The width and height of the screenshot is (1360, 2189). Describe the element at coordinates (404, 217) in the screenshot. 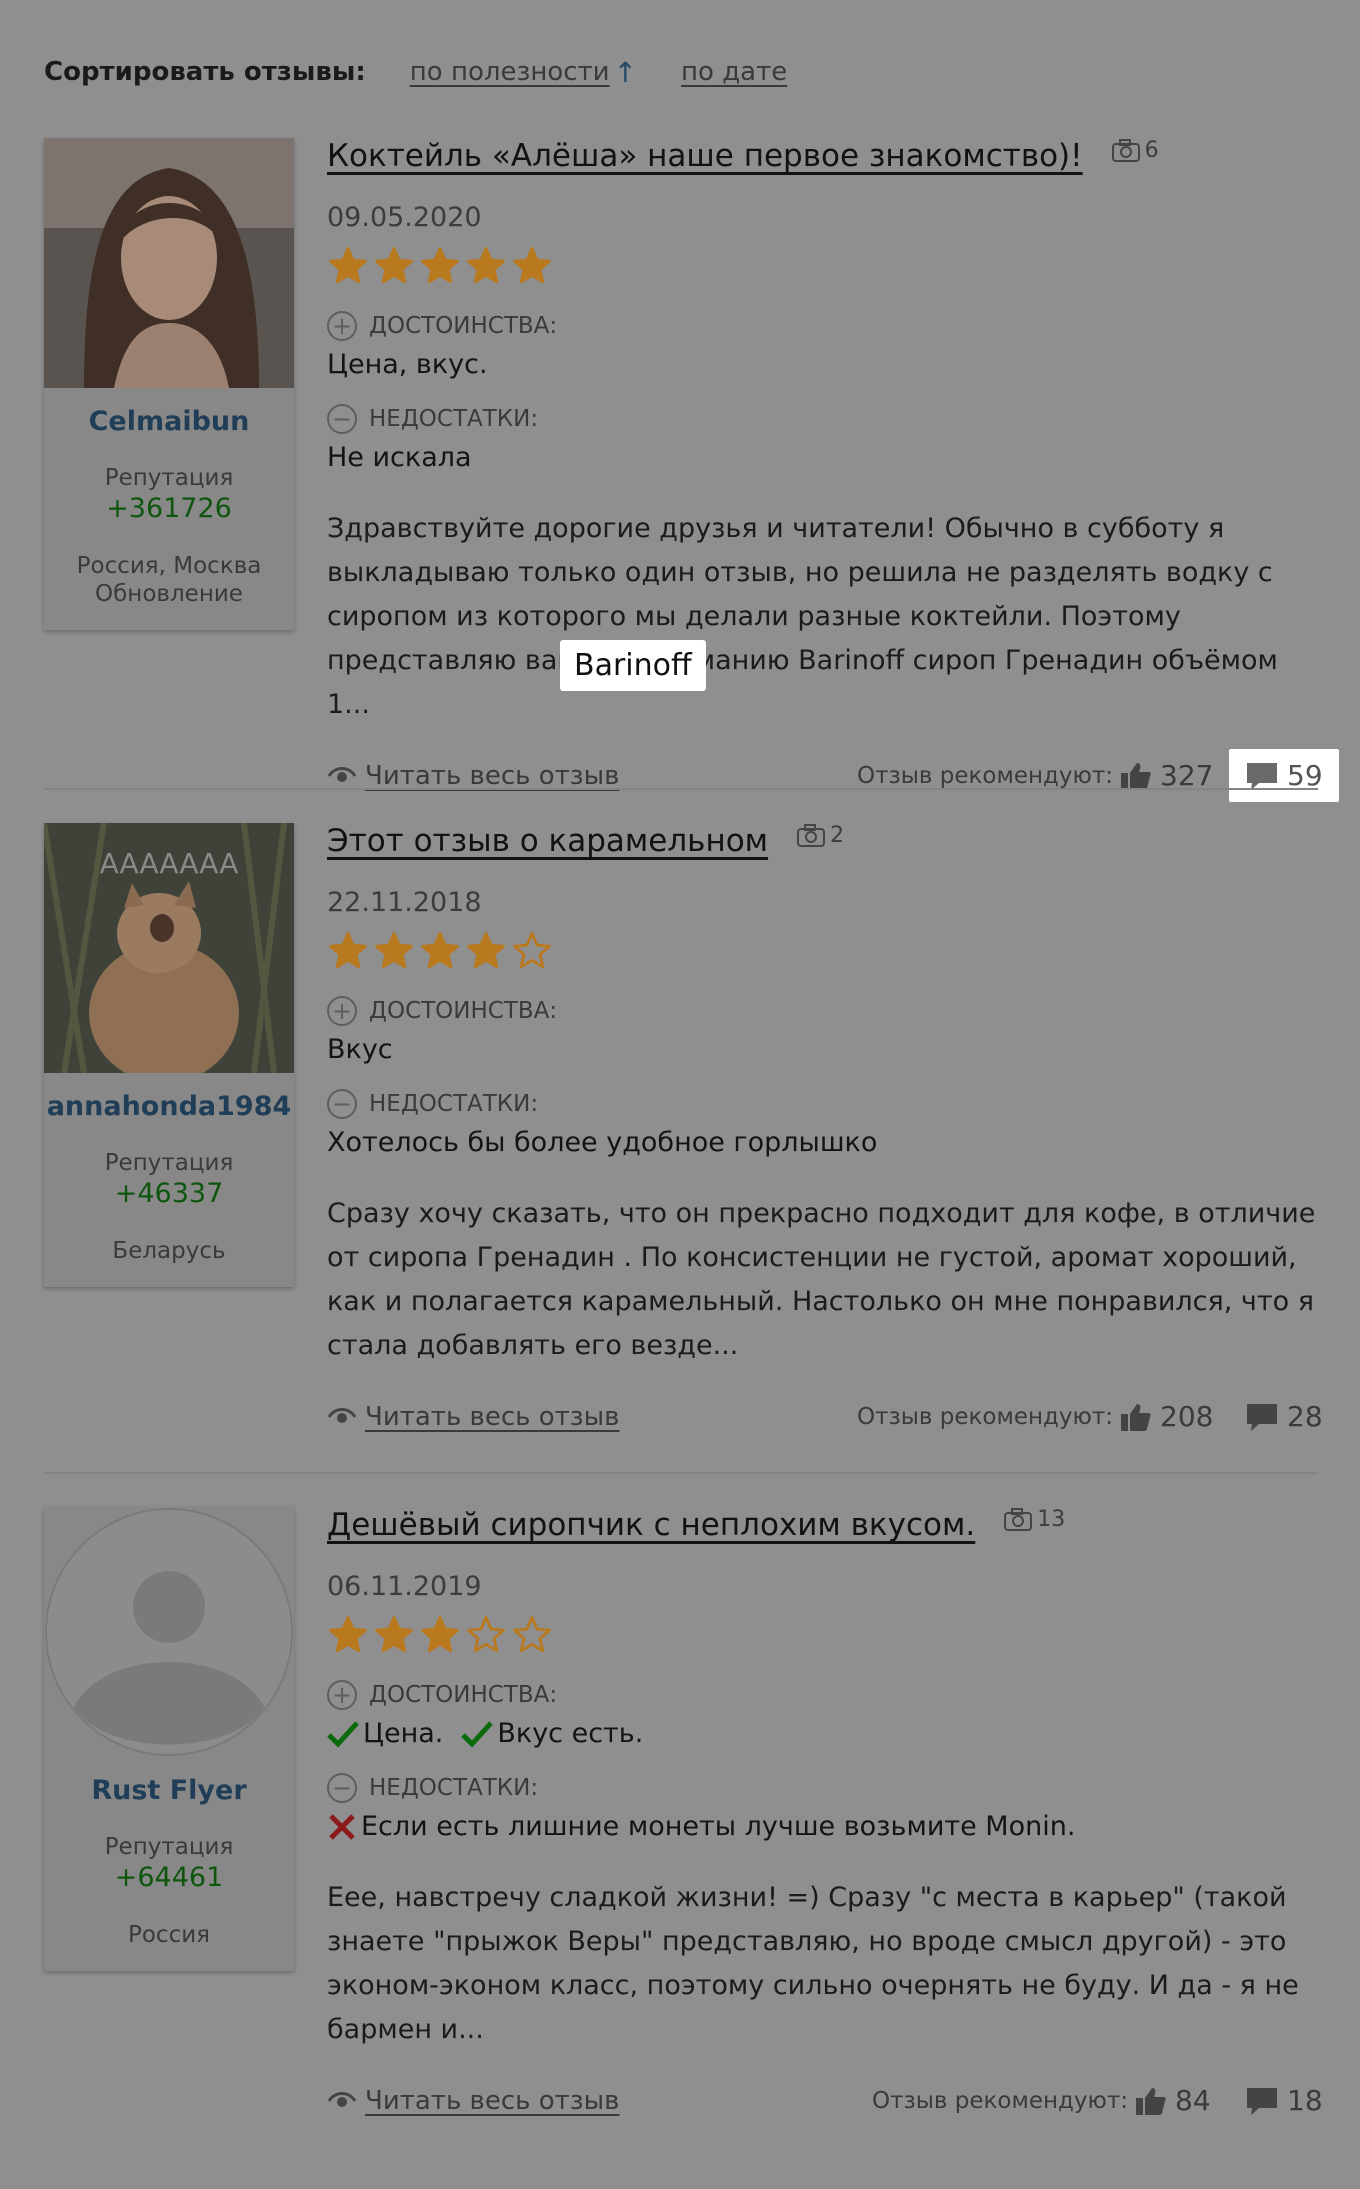

I see `review-date: 09.05.2020` at that location.